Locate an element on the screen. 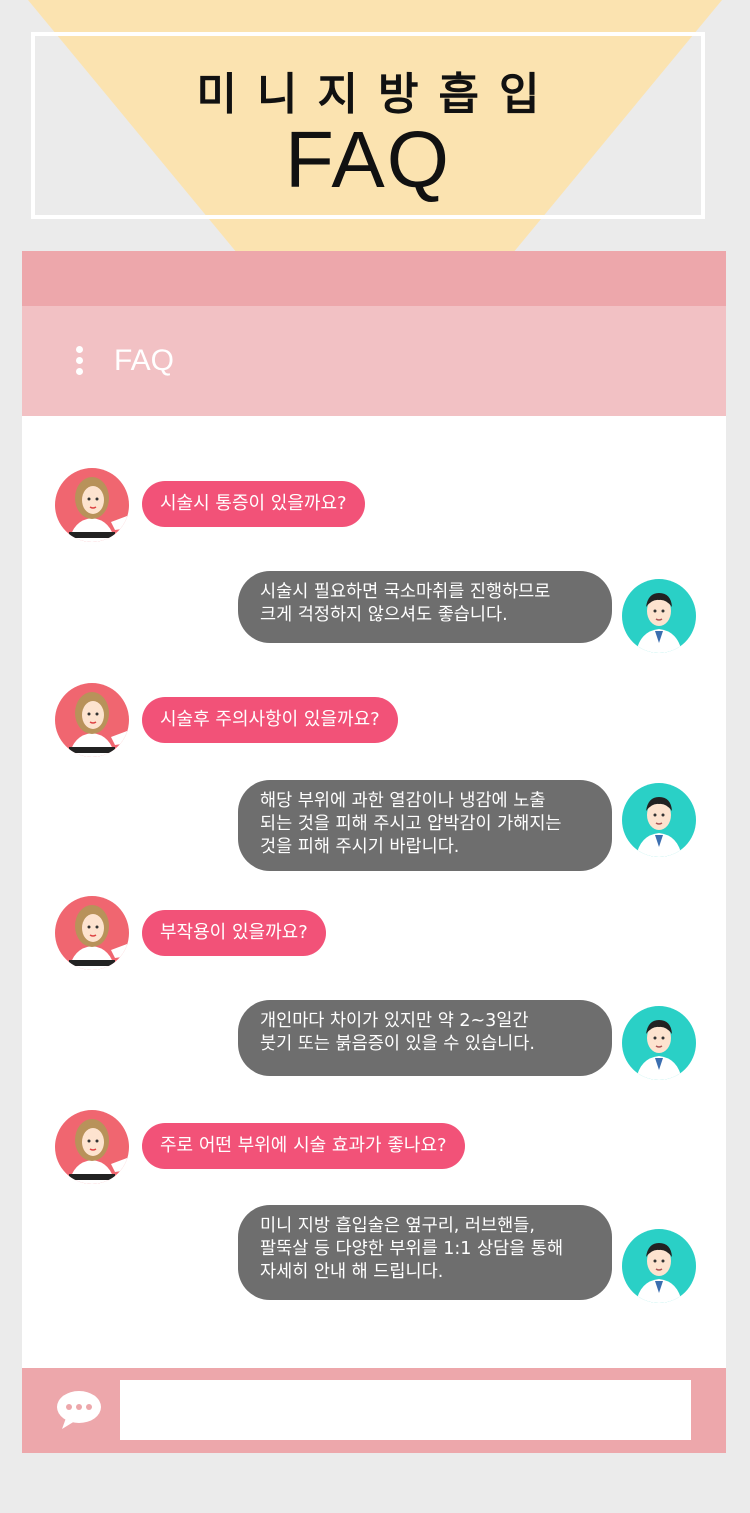  chat-input-bar is located at coordinates (374, 1410).